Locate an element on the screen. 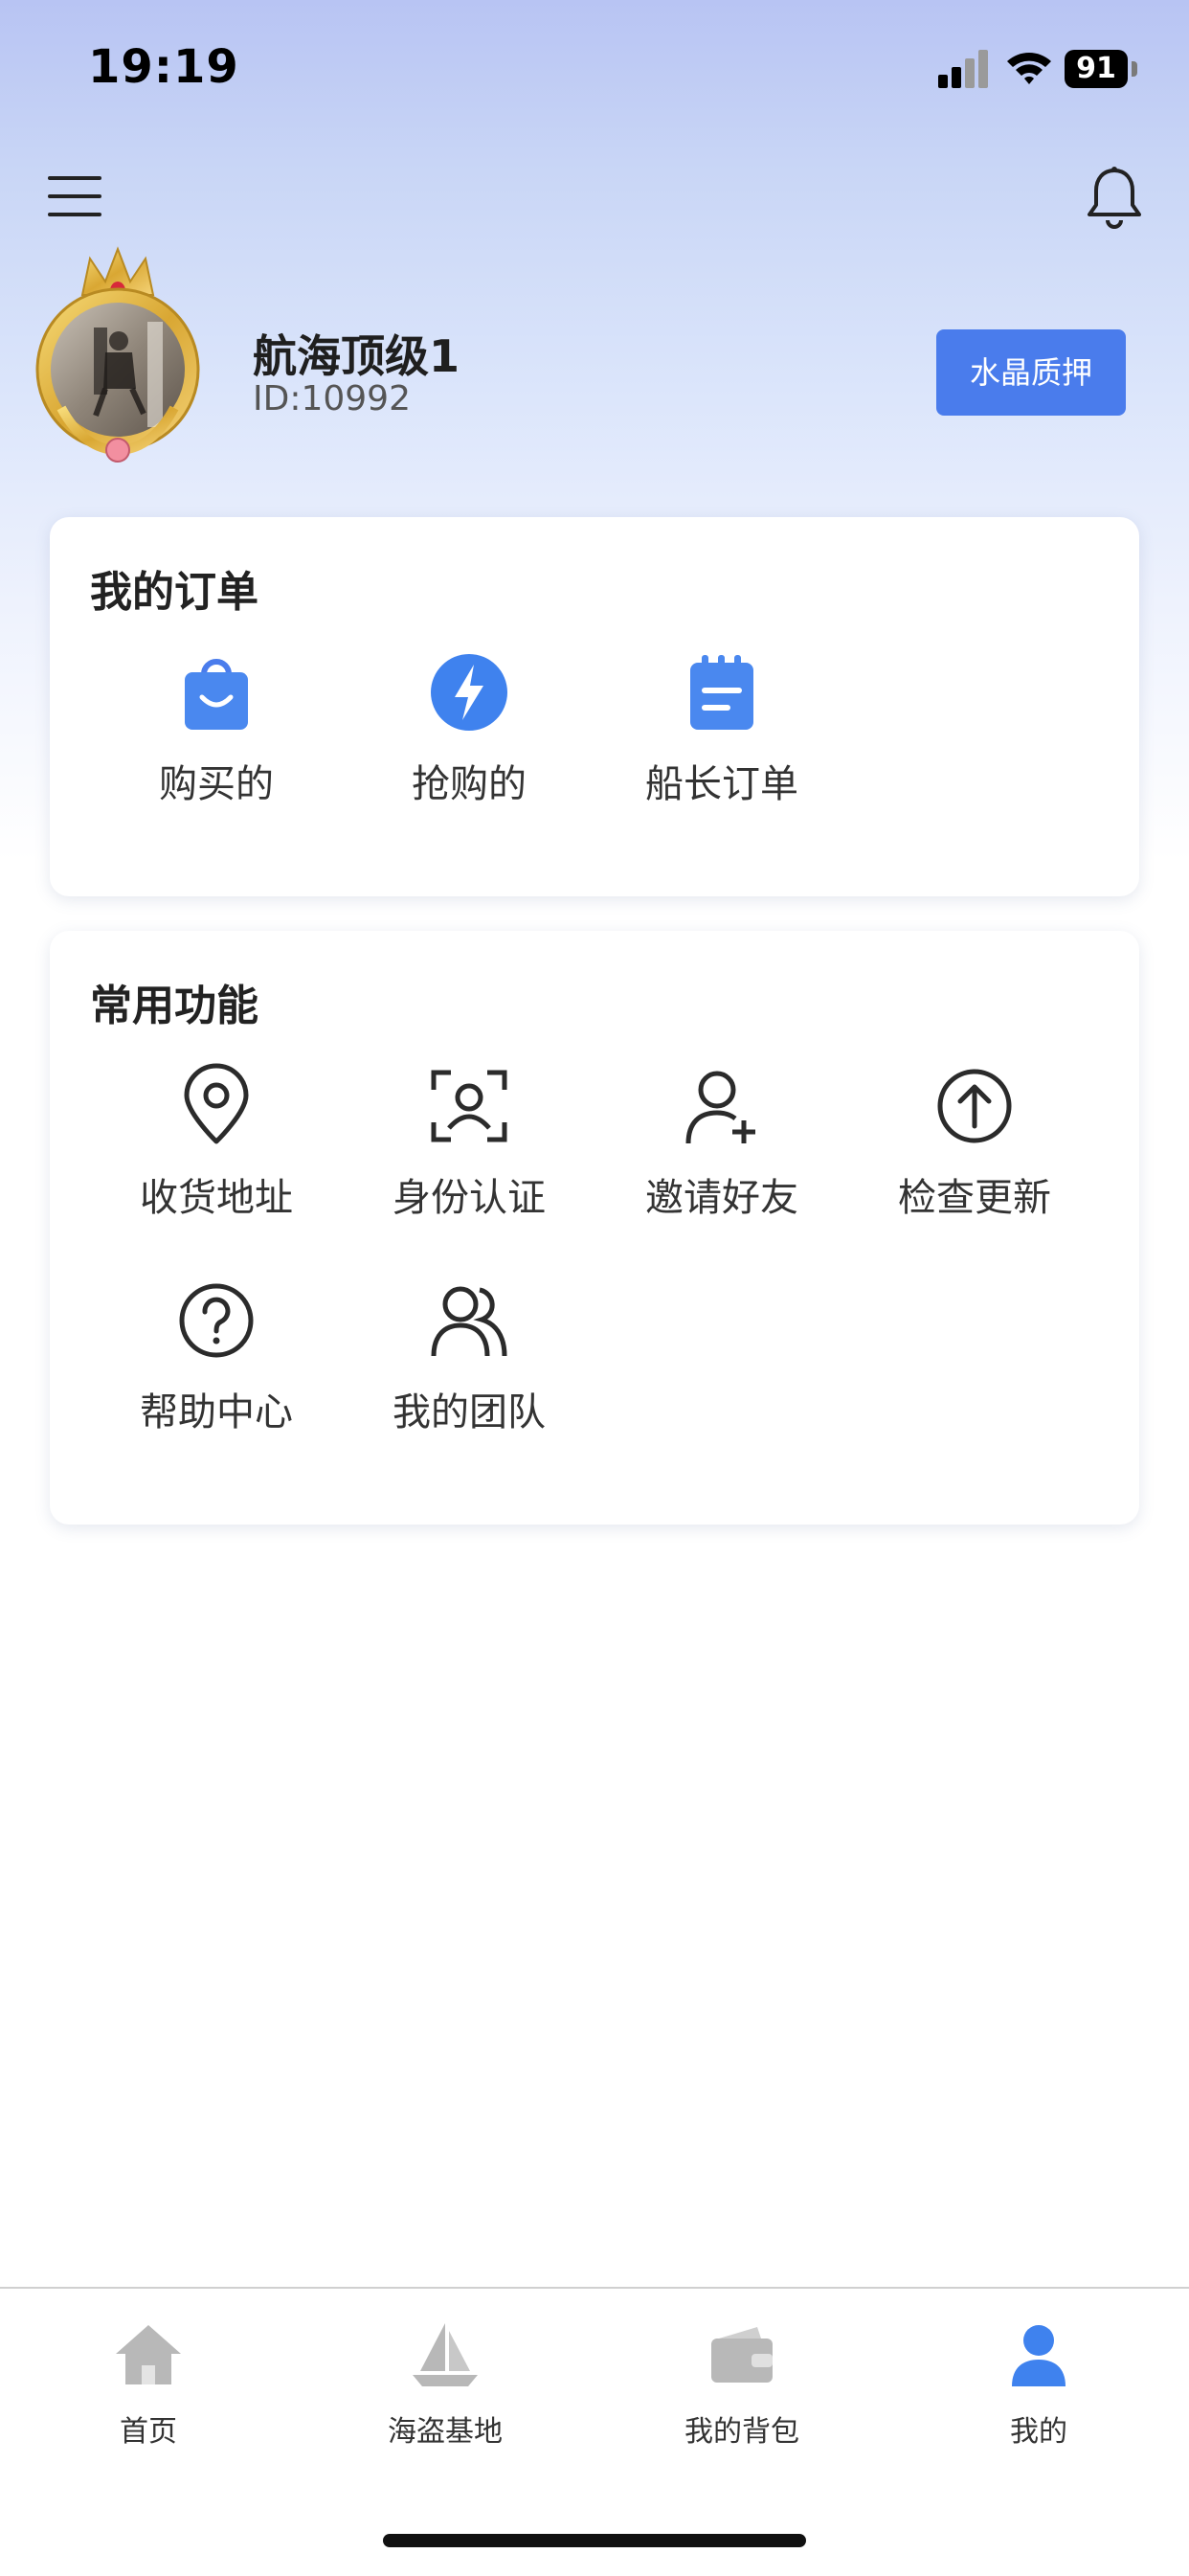 This screenshot has height=2576, width=1189. sailboat-icon is located at coordinates (445, 2354).